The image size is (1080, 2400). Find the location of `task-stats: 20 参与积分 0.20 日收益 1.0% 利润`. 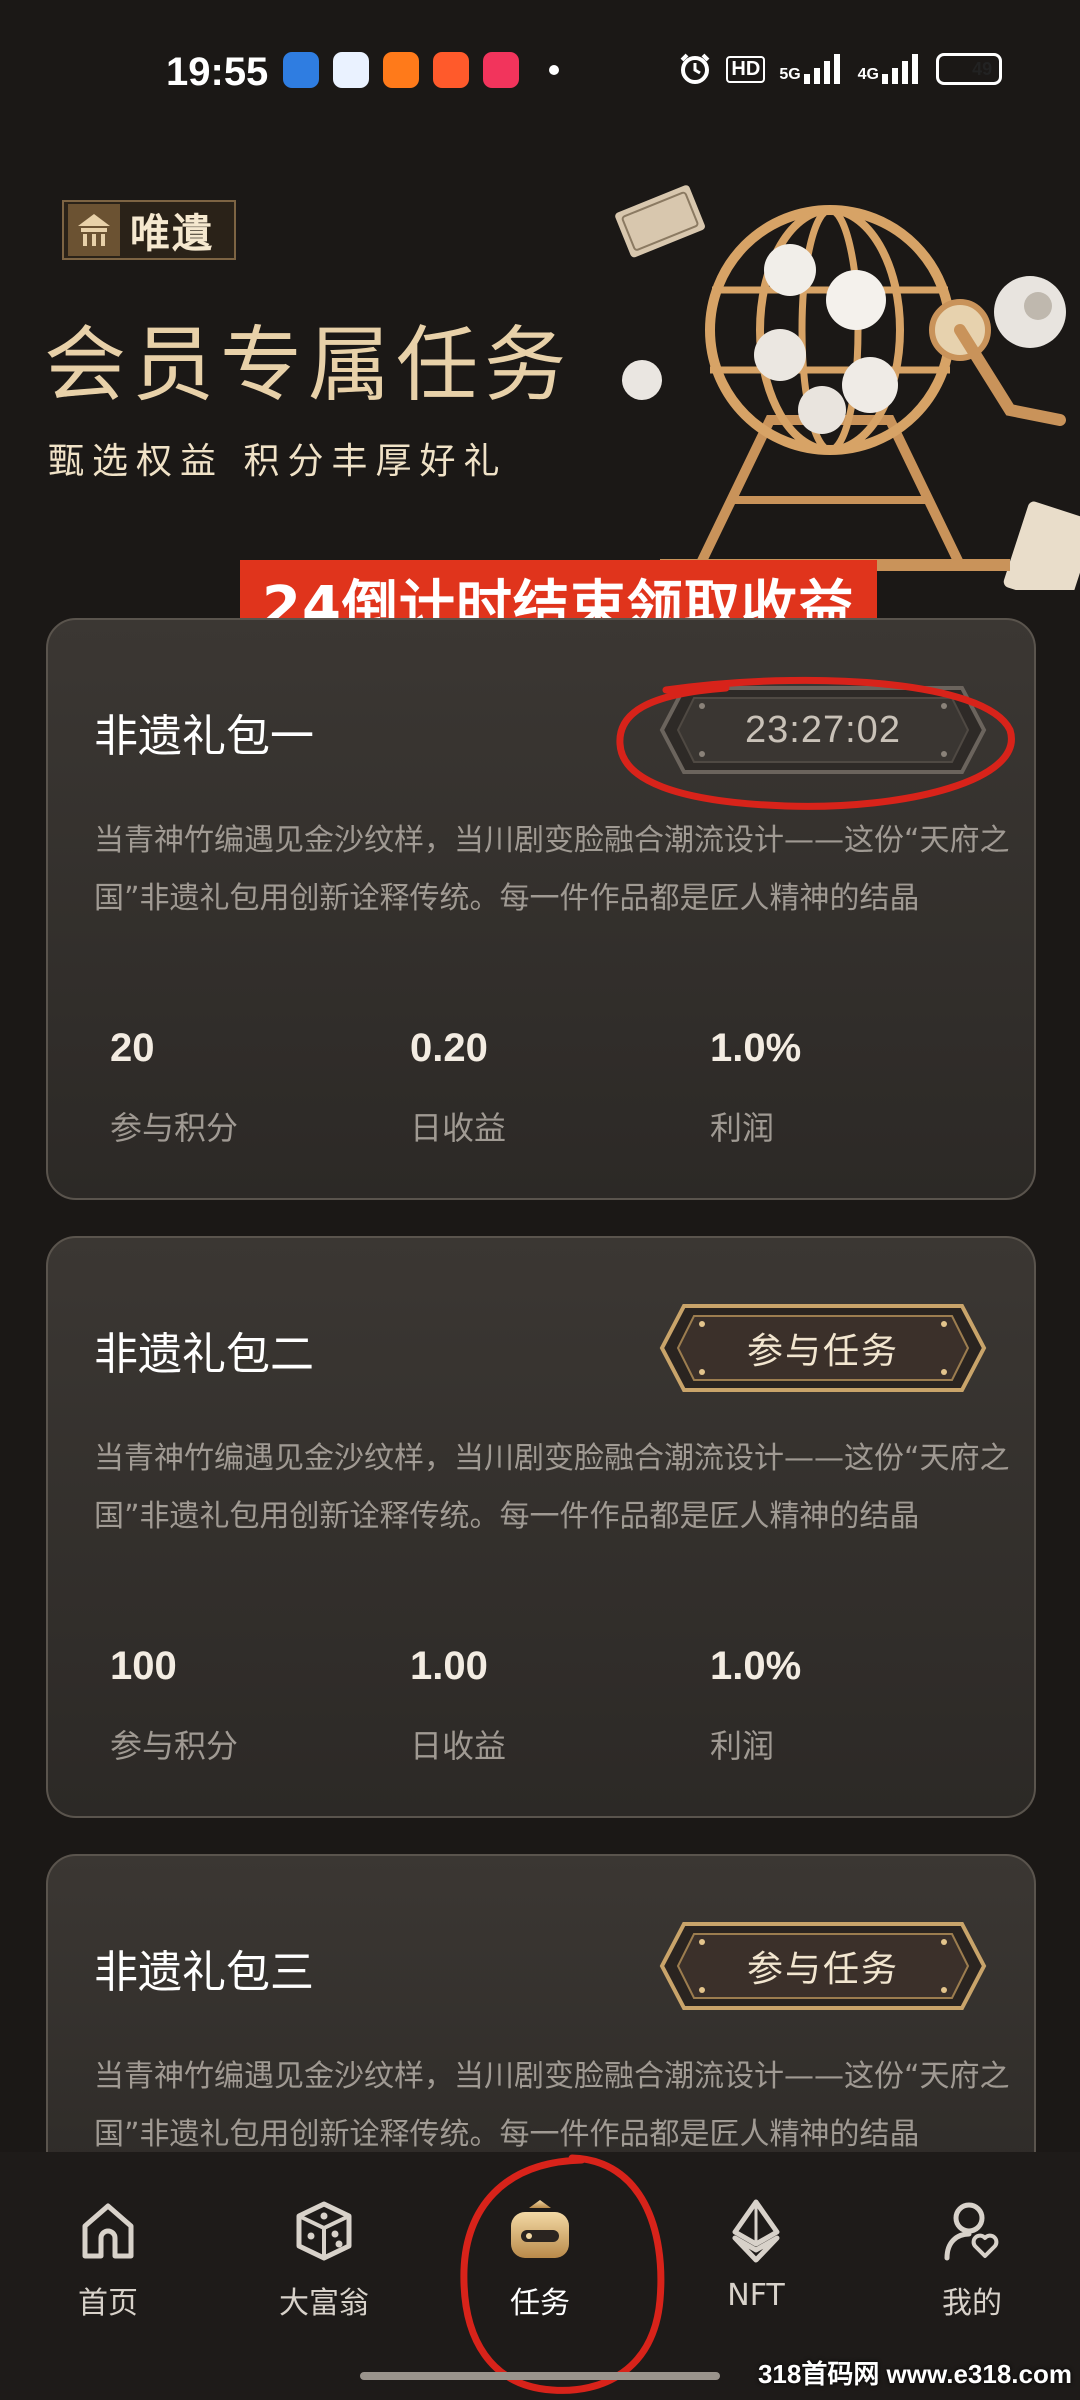

task-stats: 20 参与积分 0.20 日收益 1.0% 利润 is located at coordinates (560, 1087).